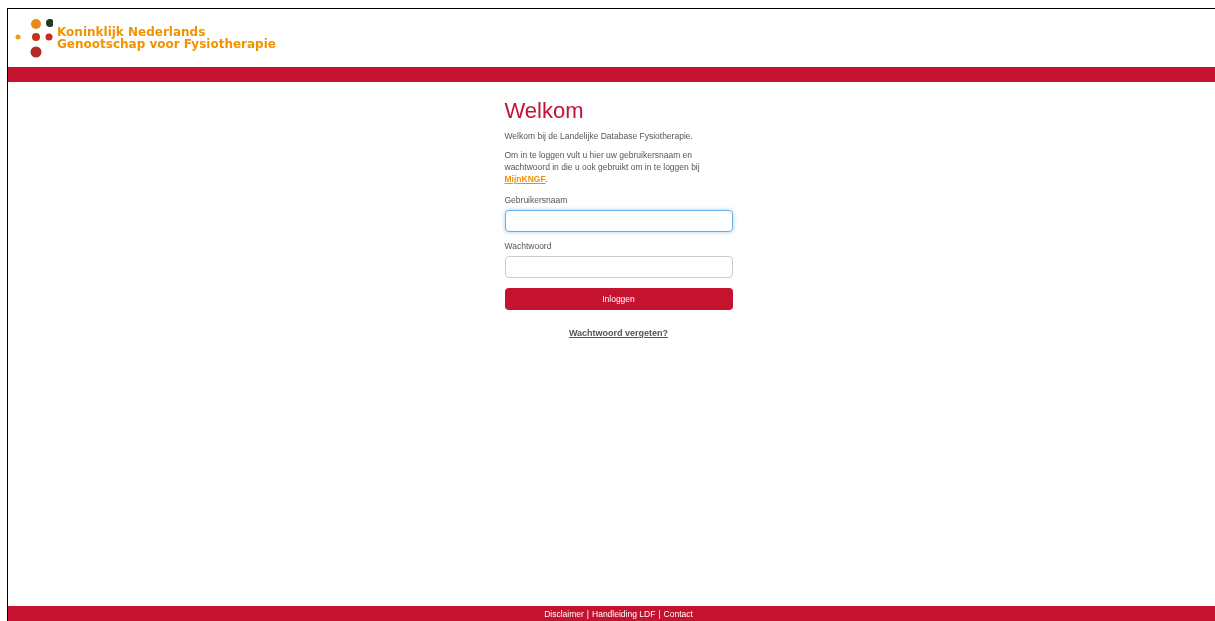 The height and width of the screenshot is (621, 1215). What do you see at coordinates (618, 333) in the screenshot?
I see `forgot-password-link: Wachtwoord vergeten?` at bounding box center [618, 333].